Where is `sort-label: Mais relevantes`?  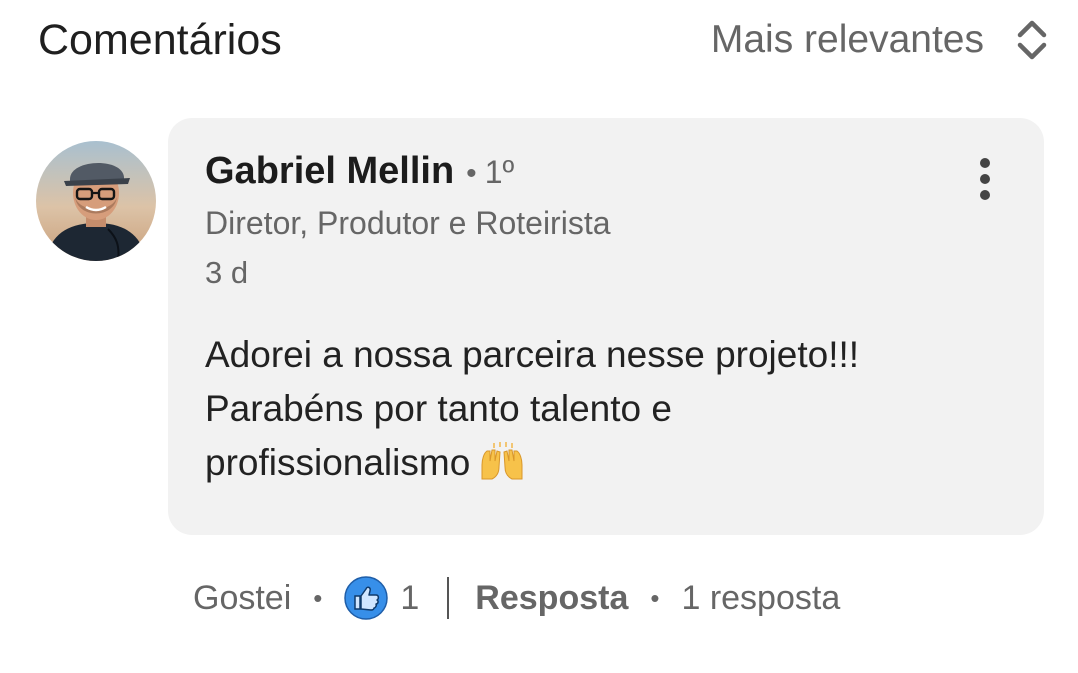
sort-label: Mais relevantes is located at coordinates (847, 39).